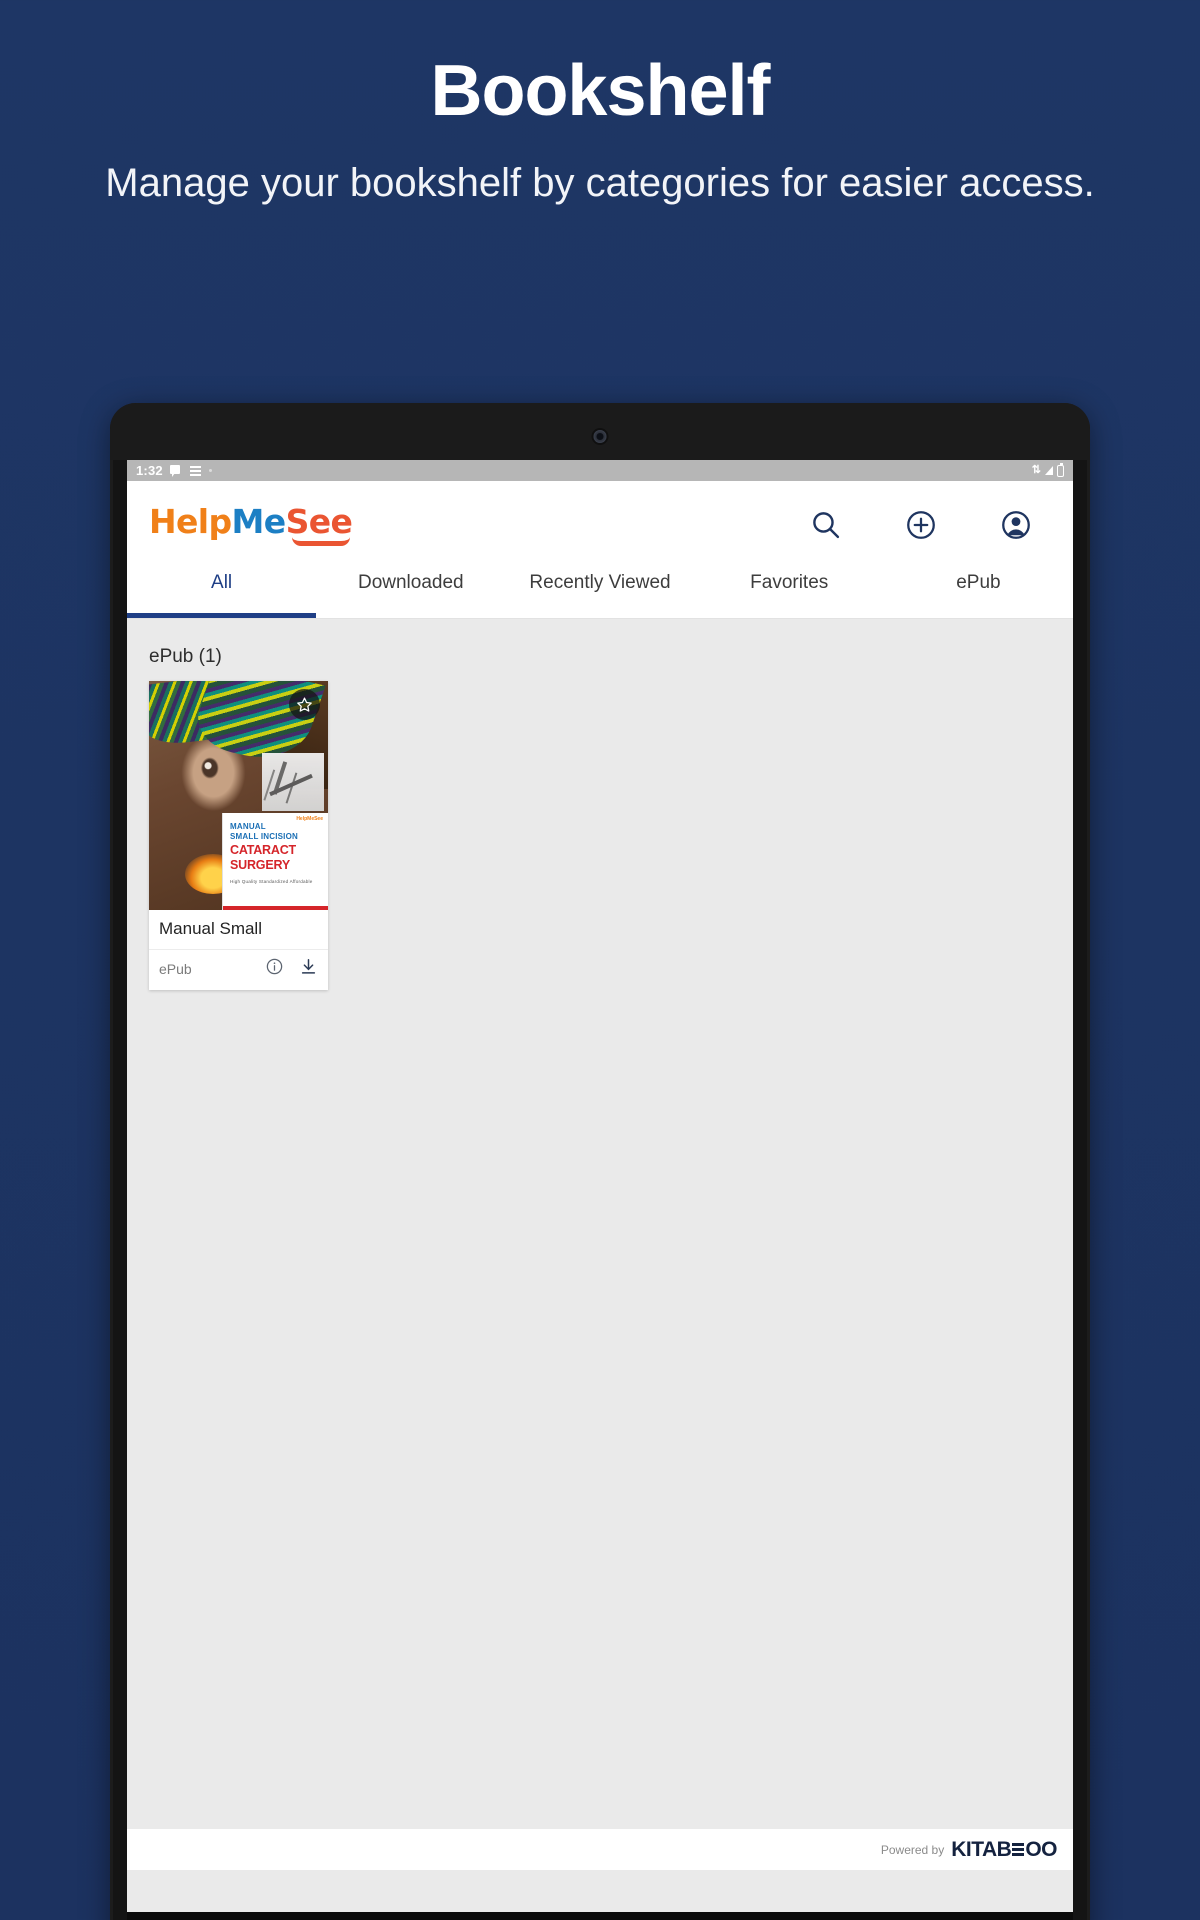 The image size is (1200, 1920). Describe the element at coordinates (600, 470) in the screenshot. I see `status-bar: 1:32 ⇅` at that location.